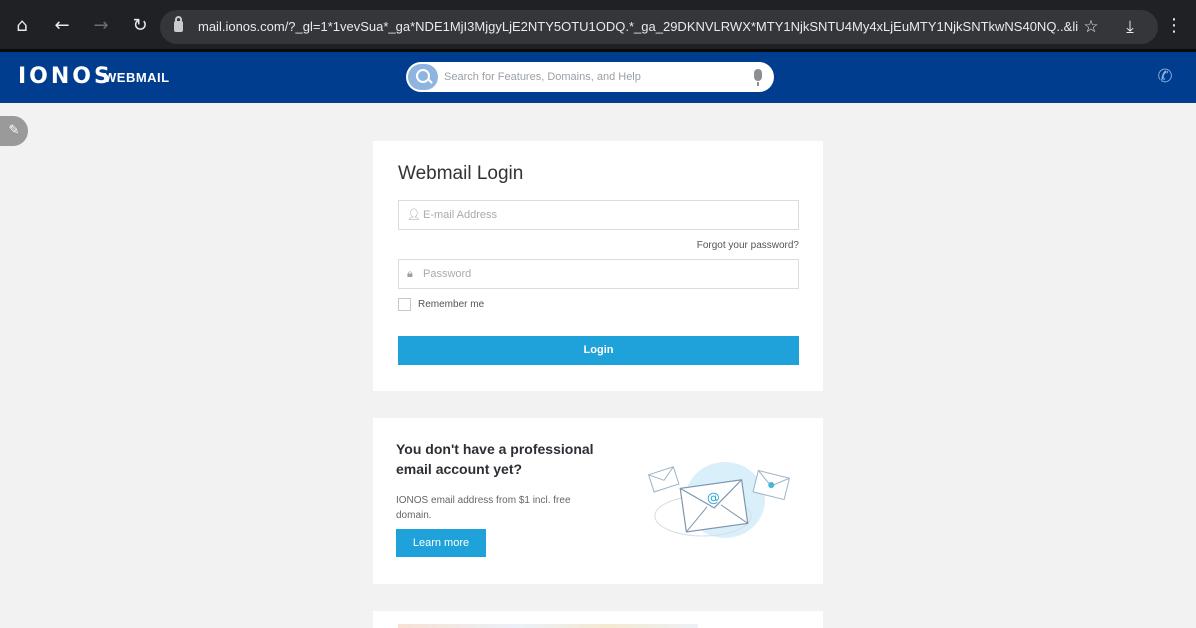 The height and width of the screenshot is (628, 1196). I want to click on next-card, so click(598, 619).